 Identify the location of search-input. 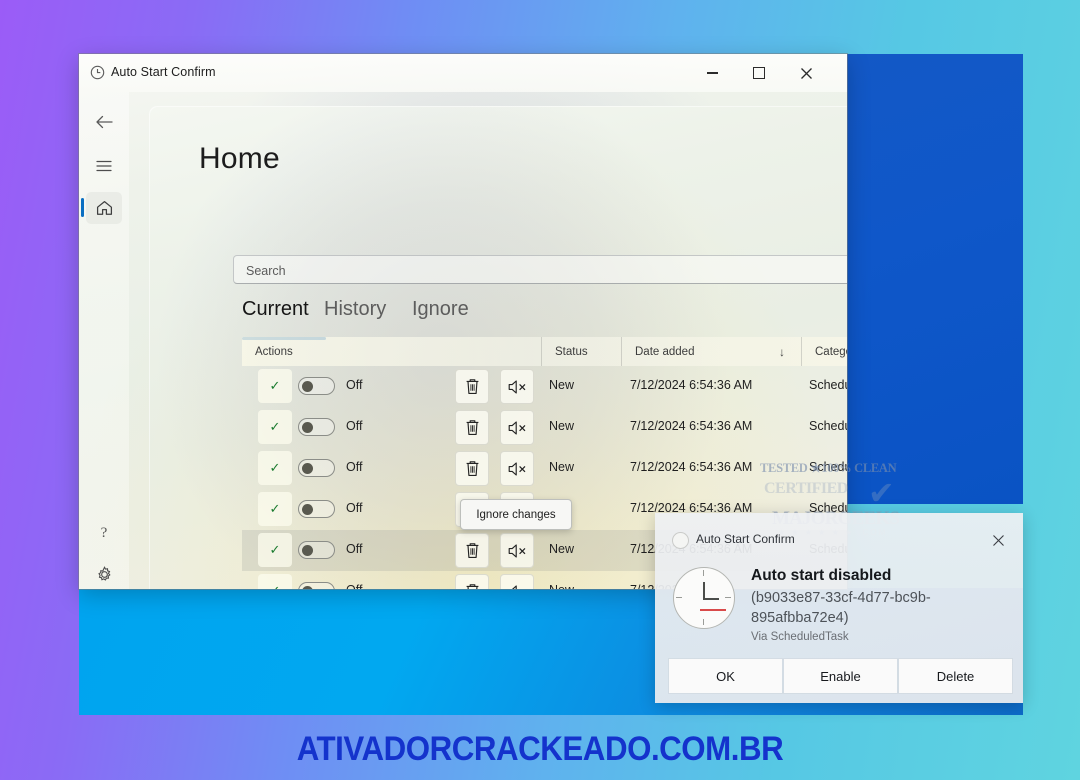
(545, 270).